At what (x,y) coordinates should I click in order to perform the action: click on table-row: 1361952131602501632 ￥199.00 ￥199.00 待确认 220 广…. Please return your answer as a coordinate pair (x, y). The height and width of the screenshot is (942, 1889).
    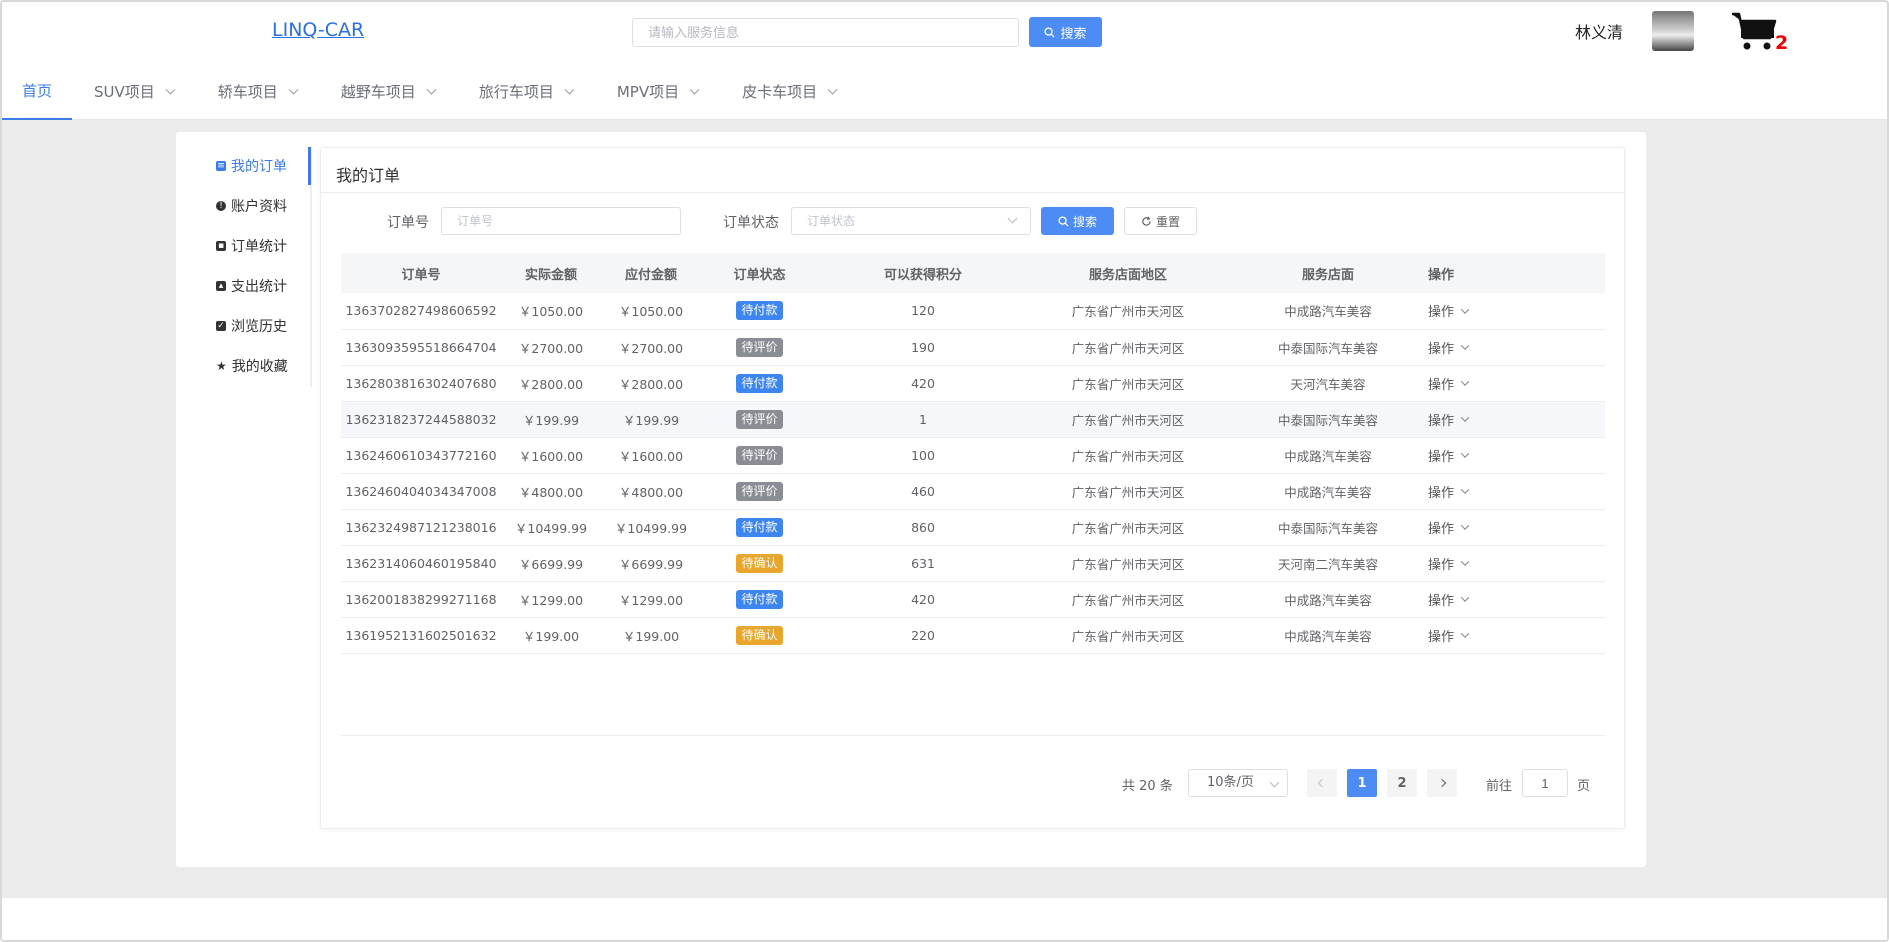
    Looking at the image, I should click on (973, 635).